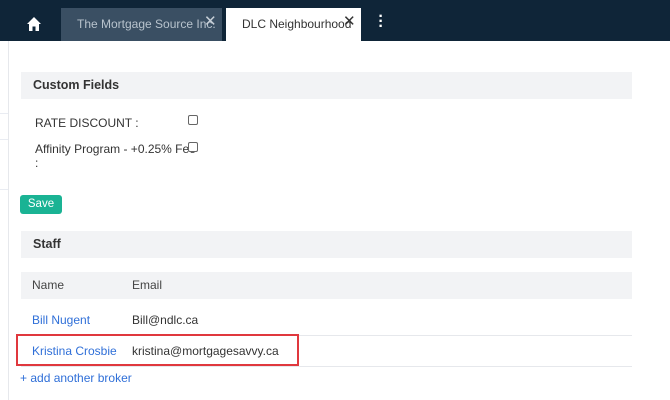 The height and width of the screenshot is (400, 670). What do you see at coordinates (146, 24) in the screenshot?
I see `tab-label: The Mortgage Source Inc.` at bounding box center [146, 24].